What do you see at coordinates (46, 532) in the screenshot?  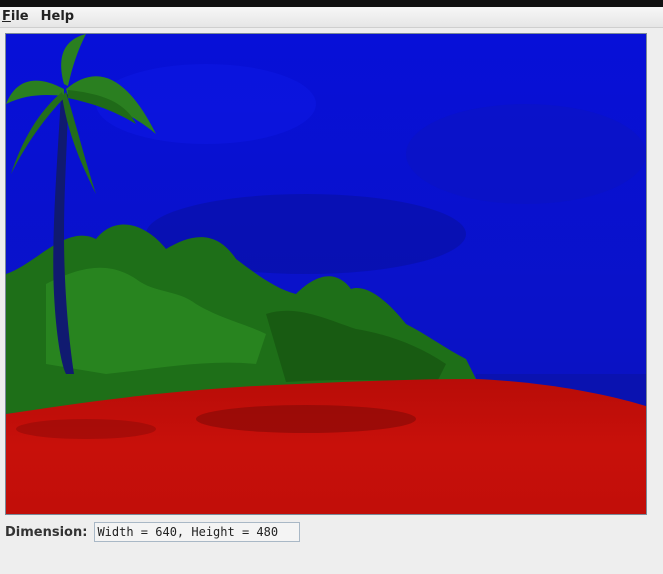 I see `dimension-label: Dimension:` at bounding box center [46, 532].